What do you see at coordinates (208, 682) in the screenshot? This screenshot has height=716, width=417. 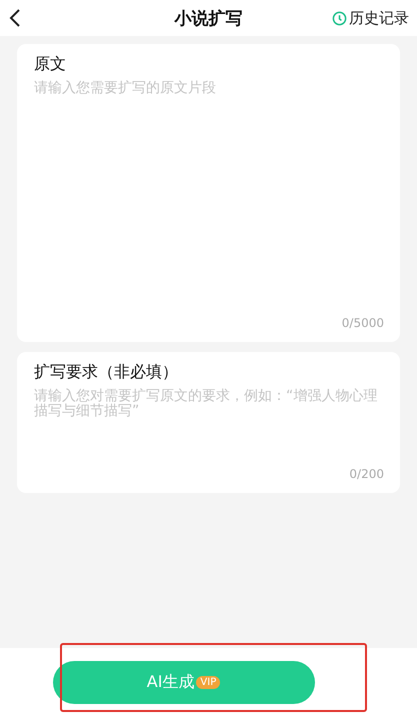 I see `vip-badge: VIP` at bounding box center [208, 682].